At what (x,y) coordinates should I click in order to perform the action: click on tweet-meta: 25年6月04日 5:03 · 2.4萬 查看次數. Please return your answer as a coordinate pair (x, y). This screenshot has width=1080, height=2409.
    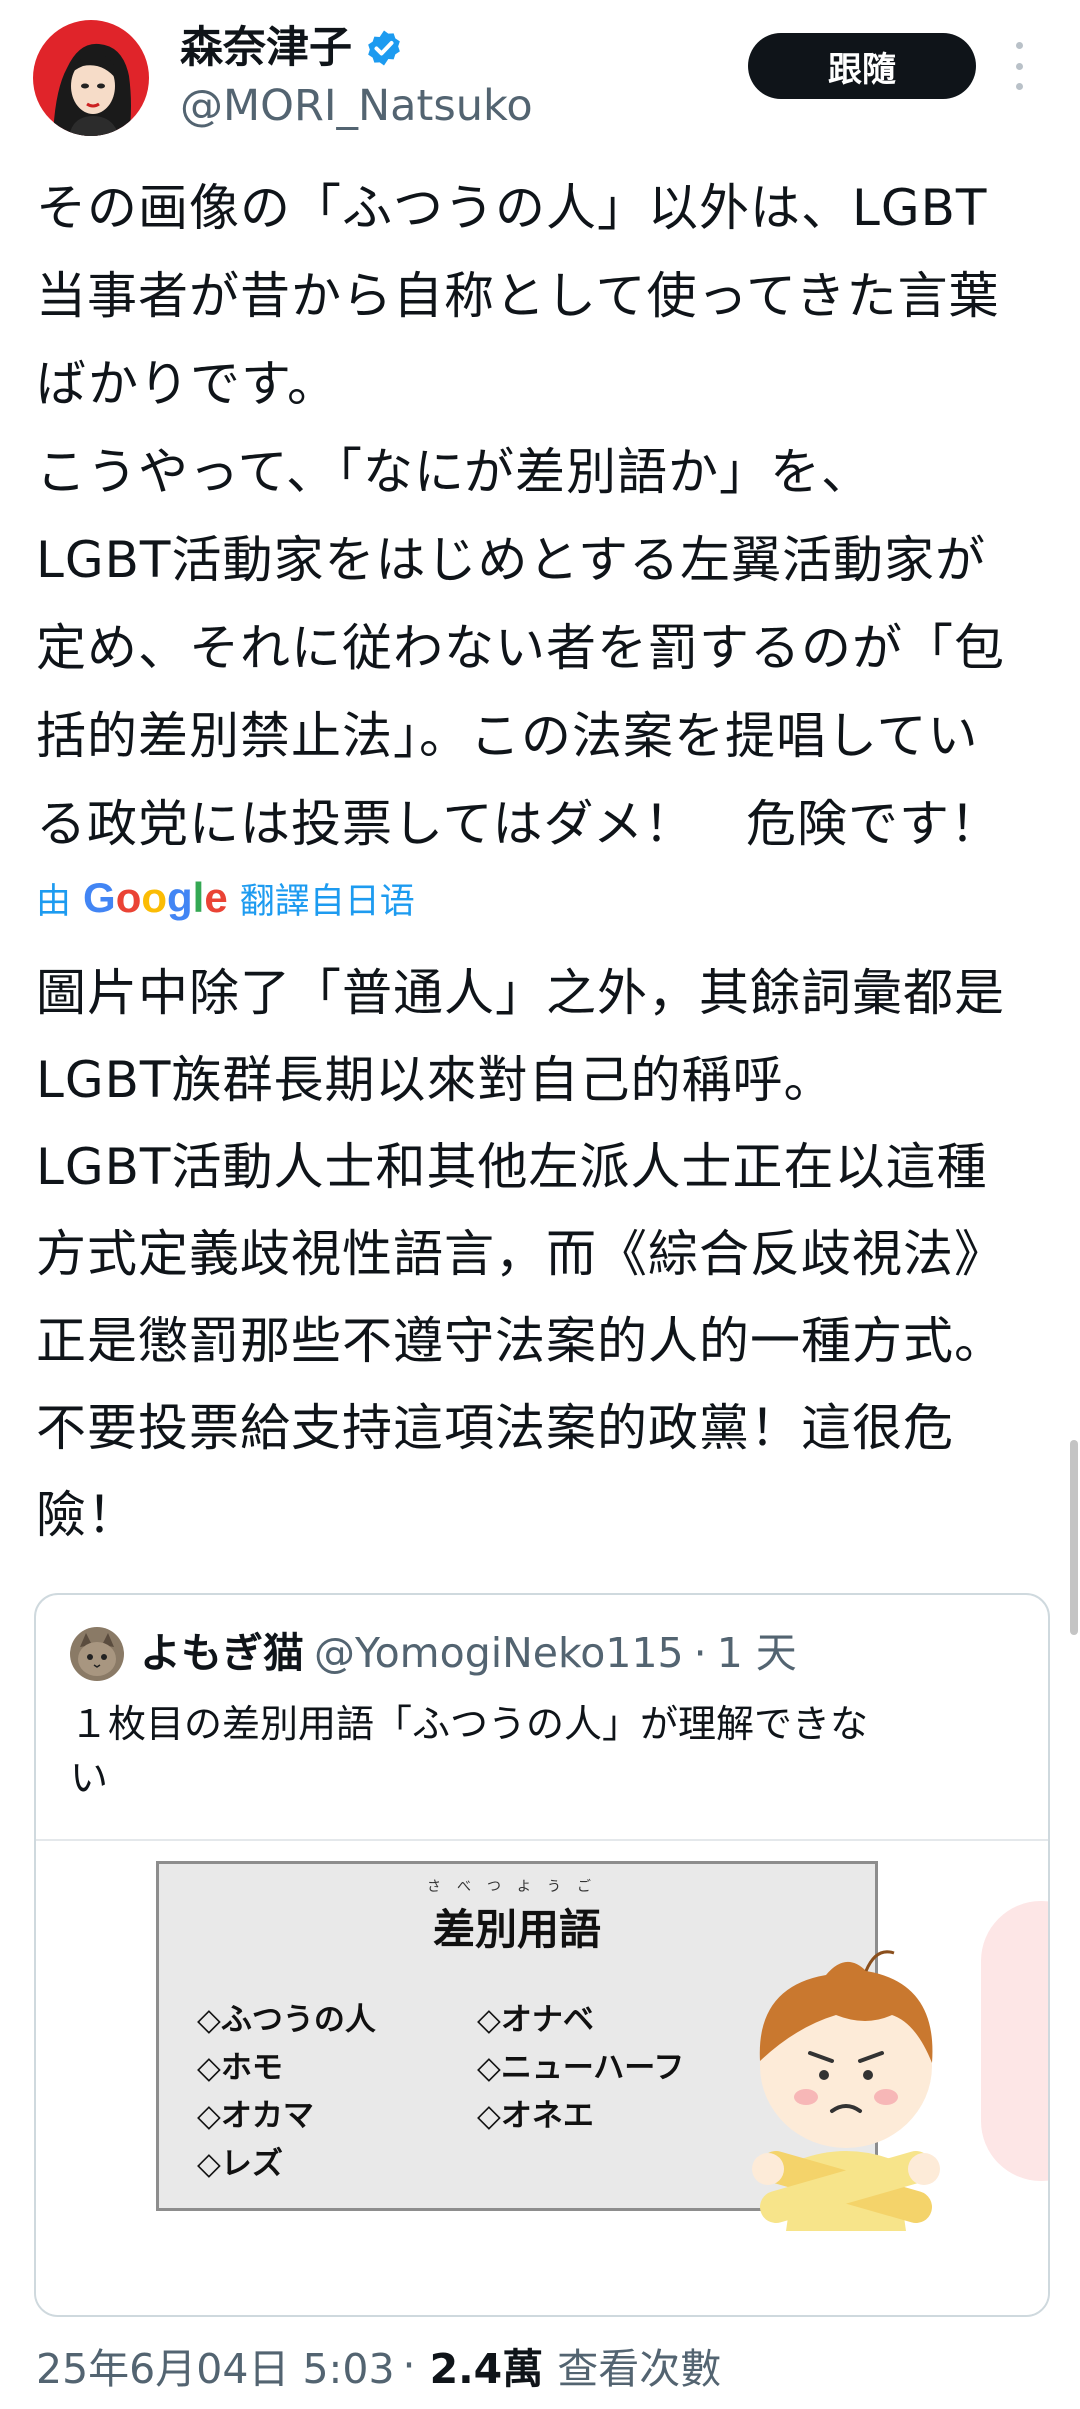
    Looking at the image, I should click on (378, 2365).